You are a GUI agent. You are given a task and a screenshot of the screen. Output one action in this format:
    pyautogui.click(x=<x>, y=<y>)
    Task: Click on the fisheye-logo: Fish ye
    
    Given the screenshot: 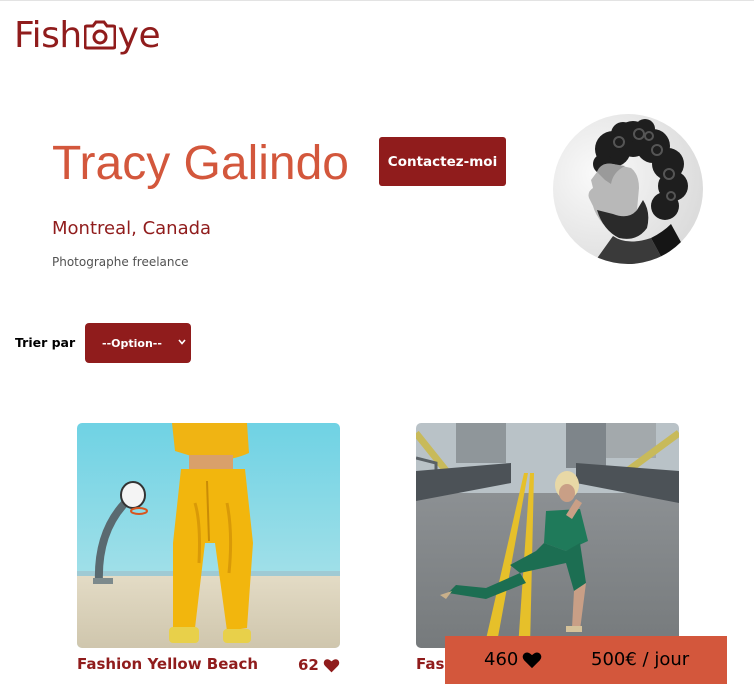 What is the action you would take?
    pyautogui.click(x=87, y=35)
    